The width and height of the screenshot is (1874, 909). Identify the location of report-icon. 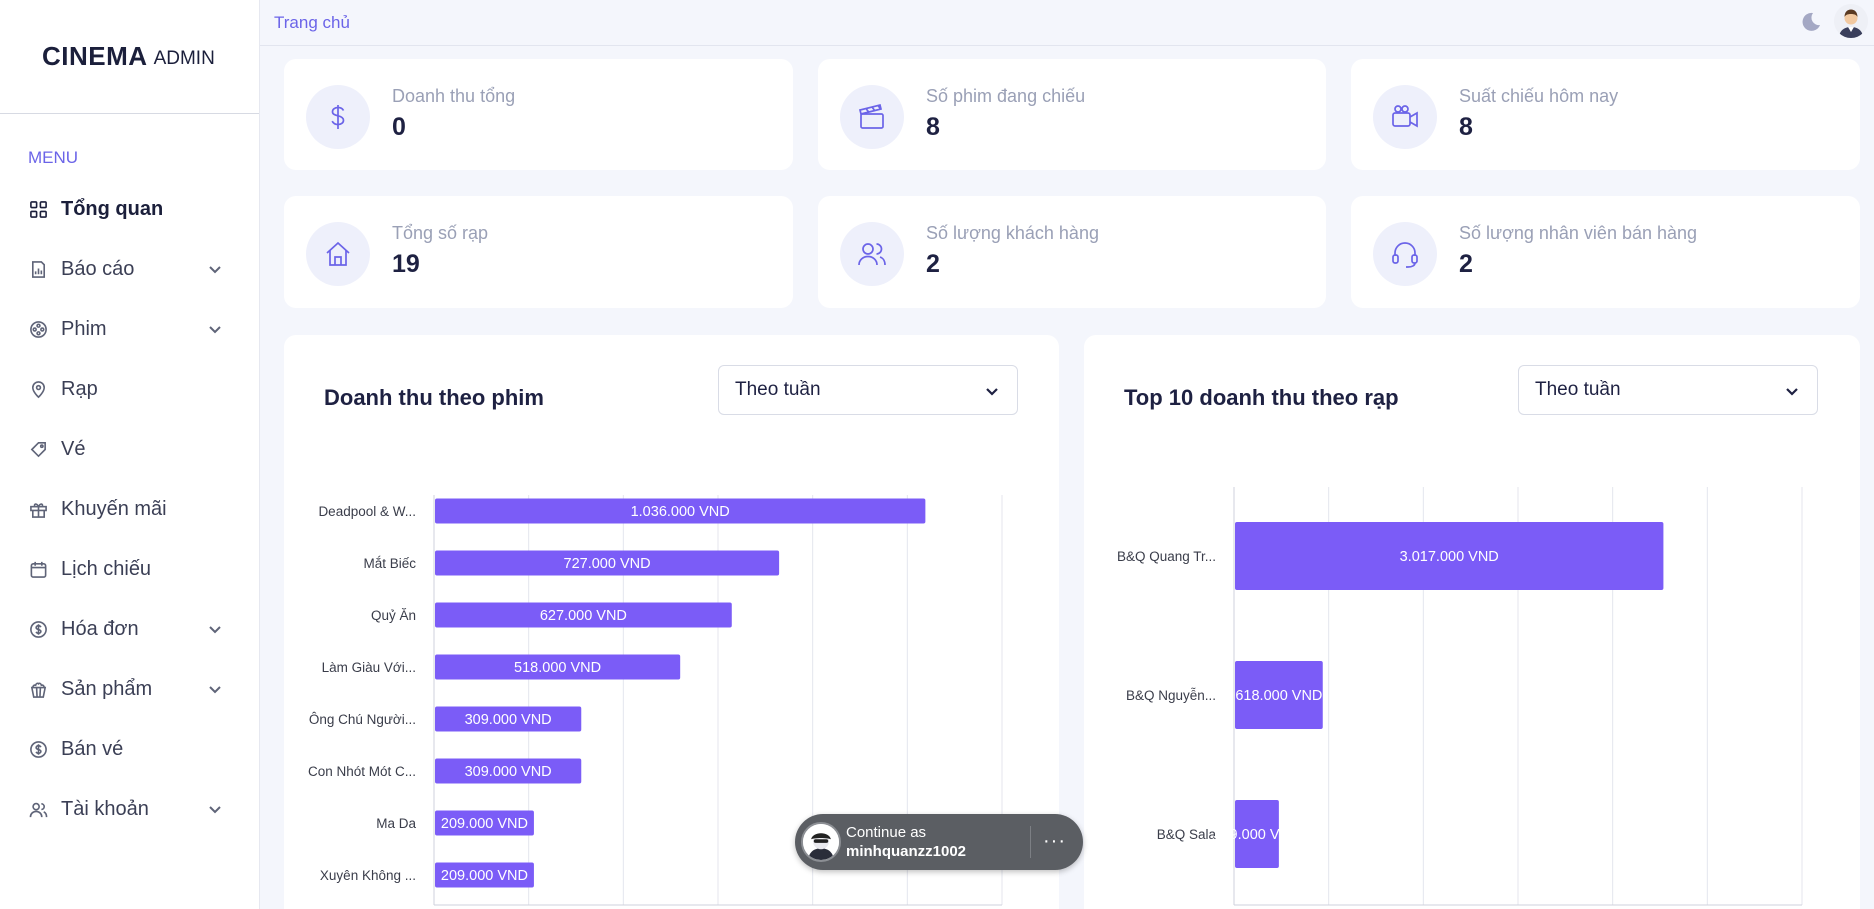
(38, 269).